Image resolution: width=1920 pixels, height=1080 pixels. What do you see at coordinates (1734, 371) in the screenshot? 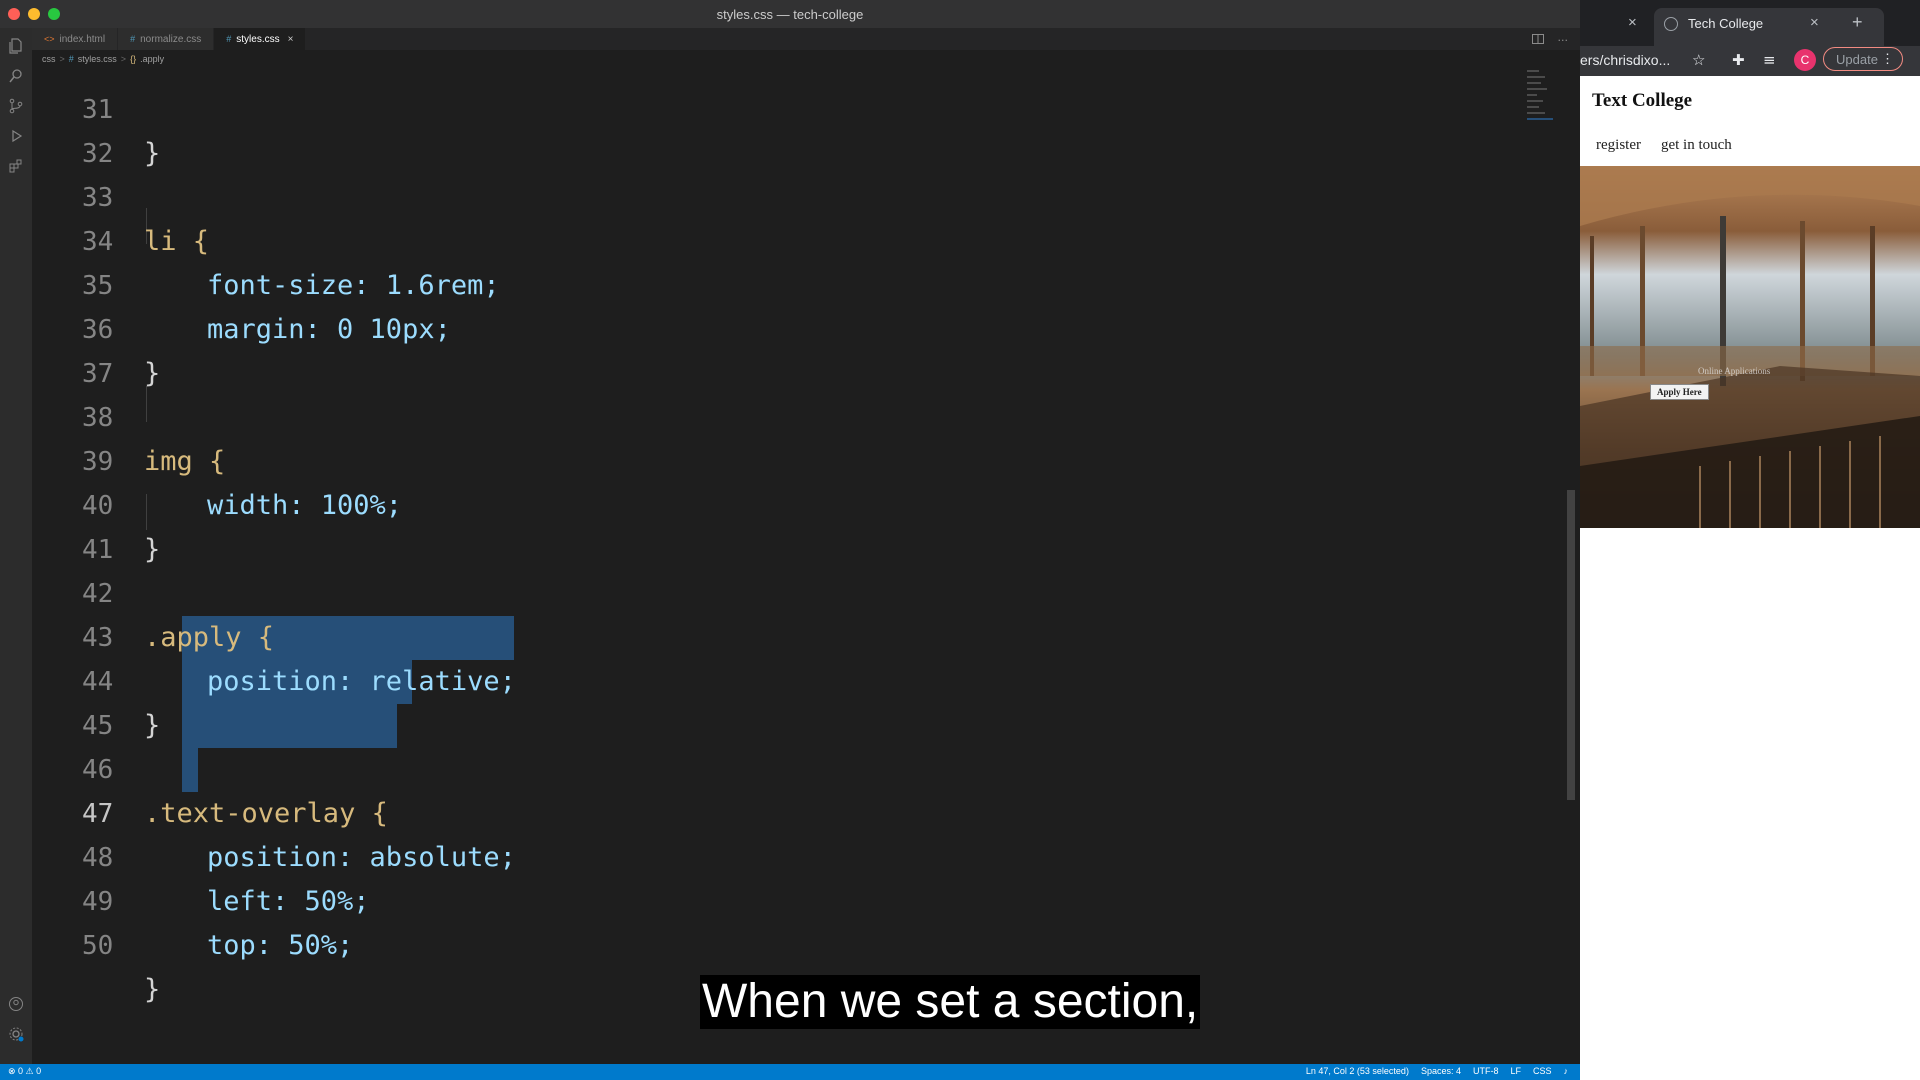
I see `hero-caption: Online Applications` at bounding box center [1734, 371].